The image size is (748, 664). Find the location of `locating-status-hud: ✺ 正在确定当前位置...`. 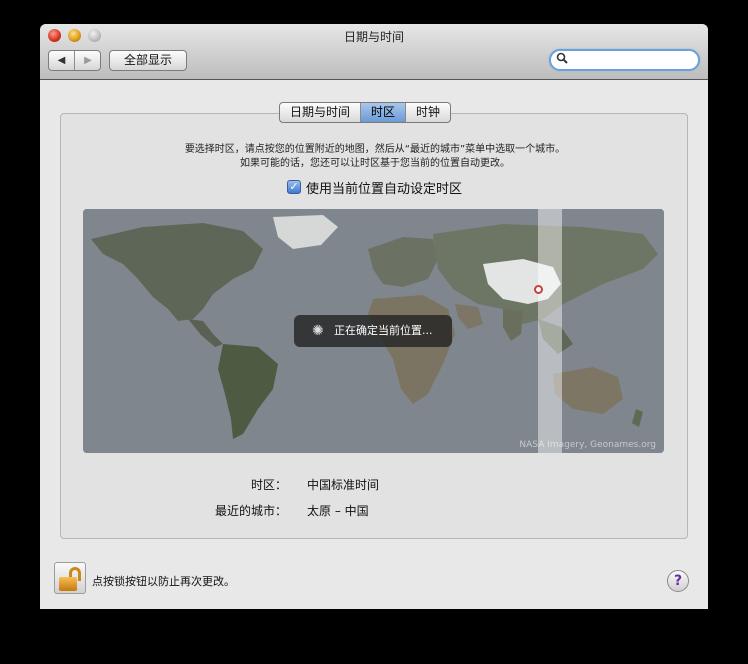

locating-status-hud: ✺ 正在确定当前位置... is located at coordinates (373, 331).